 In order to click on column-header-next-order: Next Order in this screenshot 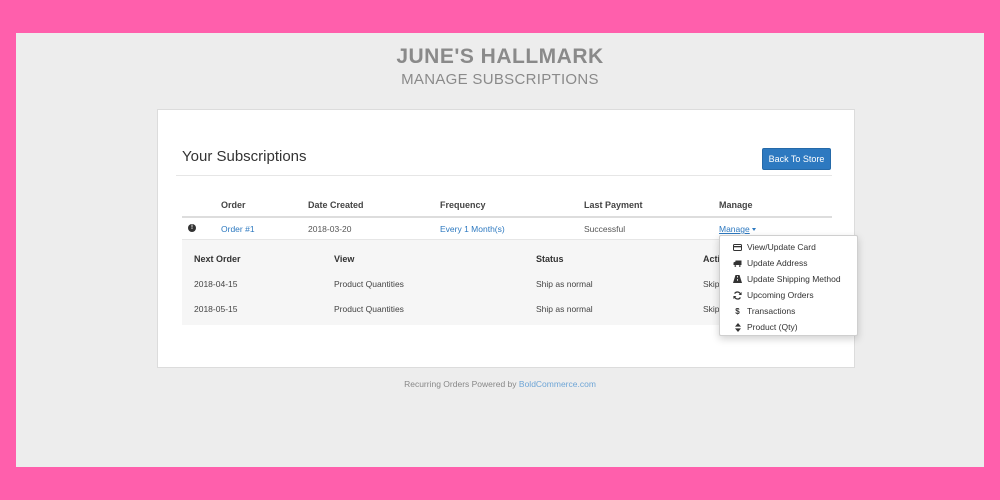, I will do `click(217, 259)`.